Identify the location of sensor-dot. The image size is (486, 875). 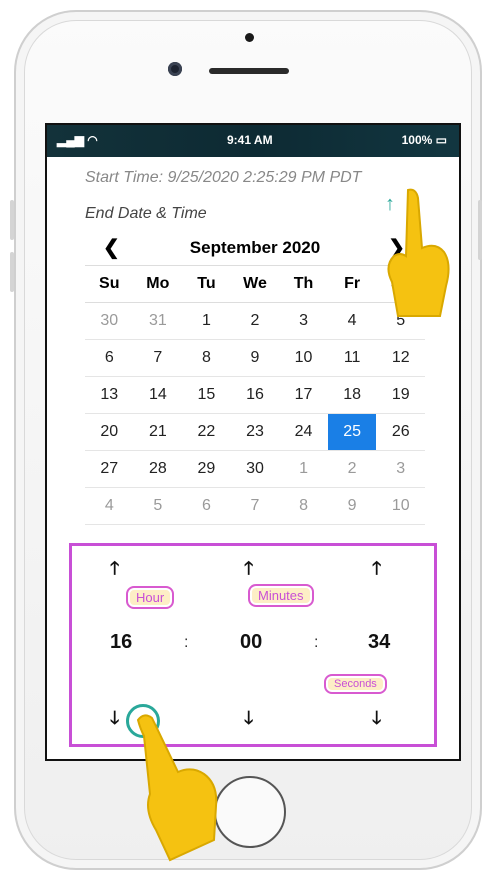
(249, 37).